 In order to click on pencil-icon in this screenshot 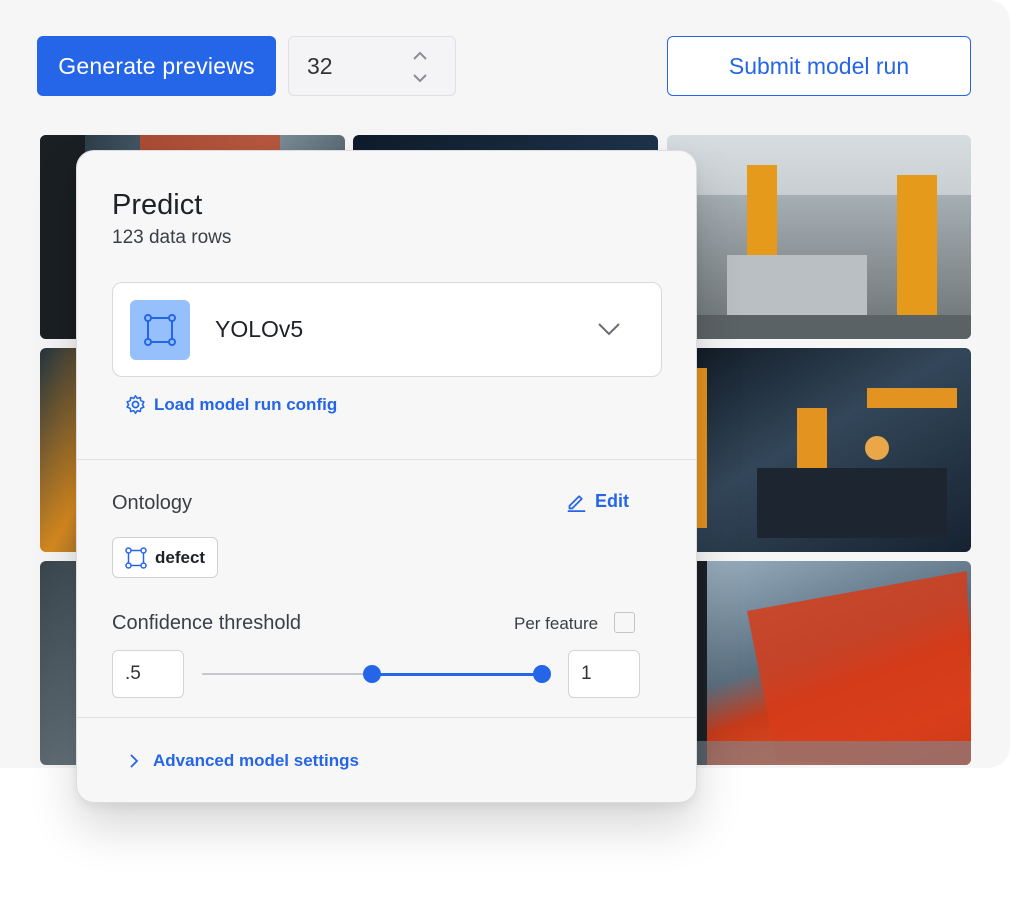, I will do `click(576, 503)`.